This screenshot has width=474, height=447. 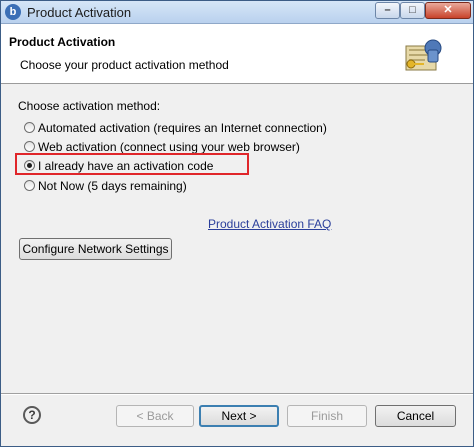 I want to click on configure-network-button: Configure Network Settings, so click(x=95, y=249).